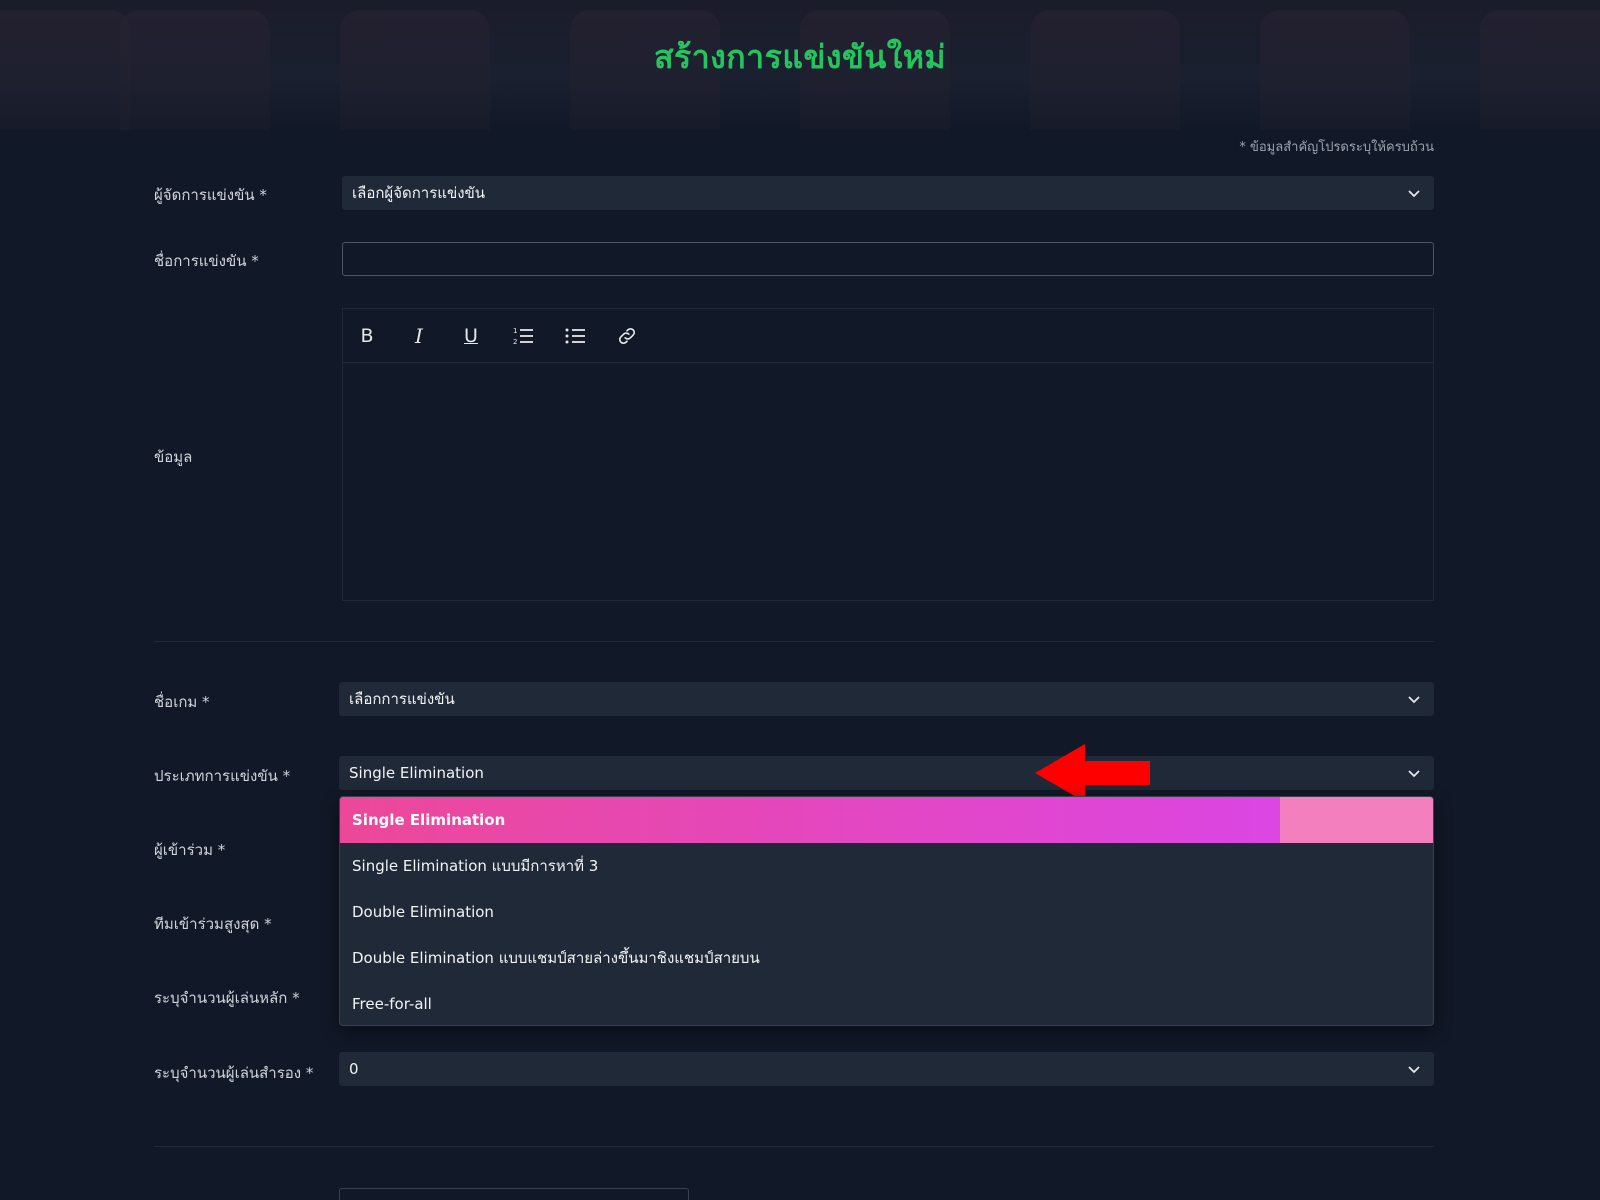 Image resolution: width=1600 pixels, height=1200 pixels. What do you see at coordinates (210, 195) in the screenshot?
I see `organizer-label: ผู้จัดการแข่งขัน *` at bounding box center [210, 195].